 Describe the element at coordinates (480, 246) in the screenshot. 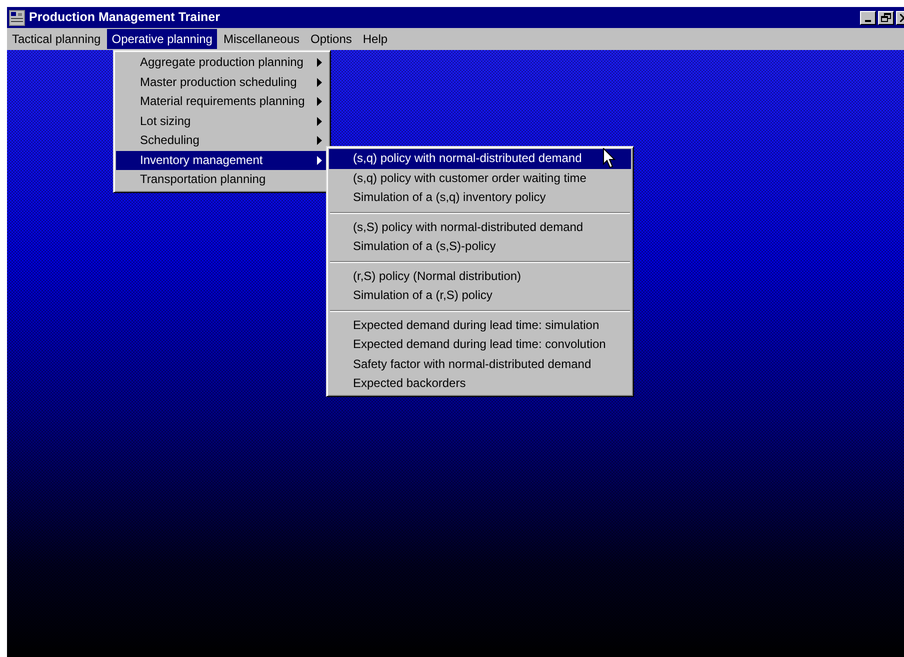

I see `menu-item: Simulation of a (s,S)-policy` at that location.